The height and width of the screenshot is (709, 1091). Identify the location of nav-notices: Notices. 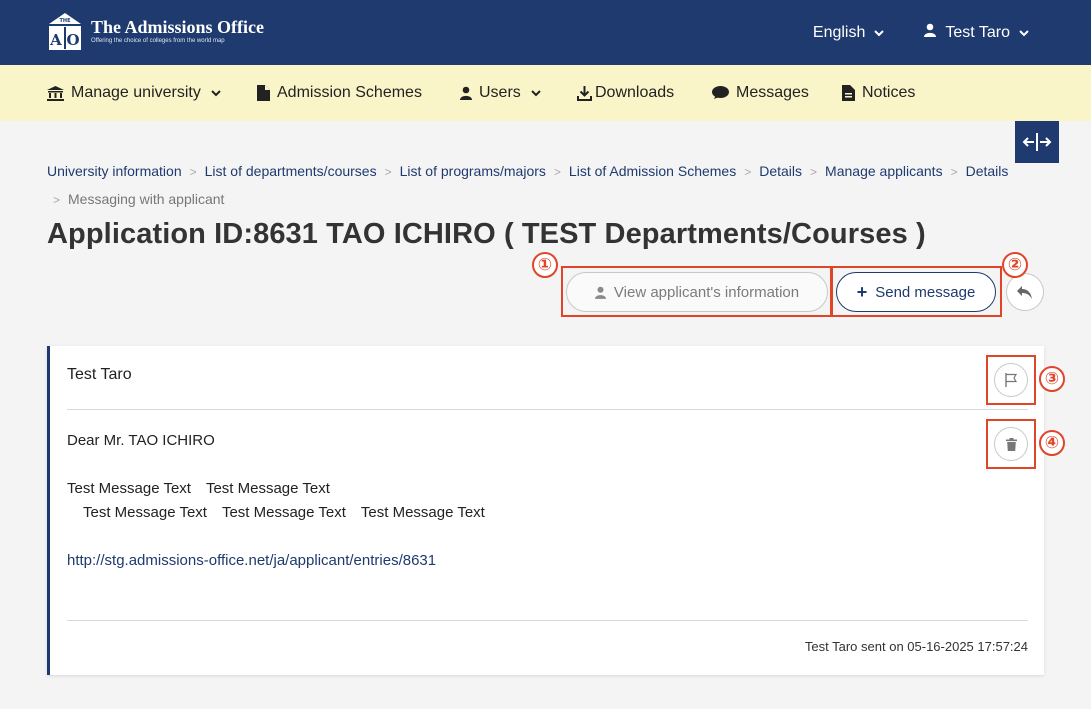
(878, 93).